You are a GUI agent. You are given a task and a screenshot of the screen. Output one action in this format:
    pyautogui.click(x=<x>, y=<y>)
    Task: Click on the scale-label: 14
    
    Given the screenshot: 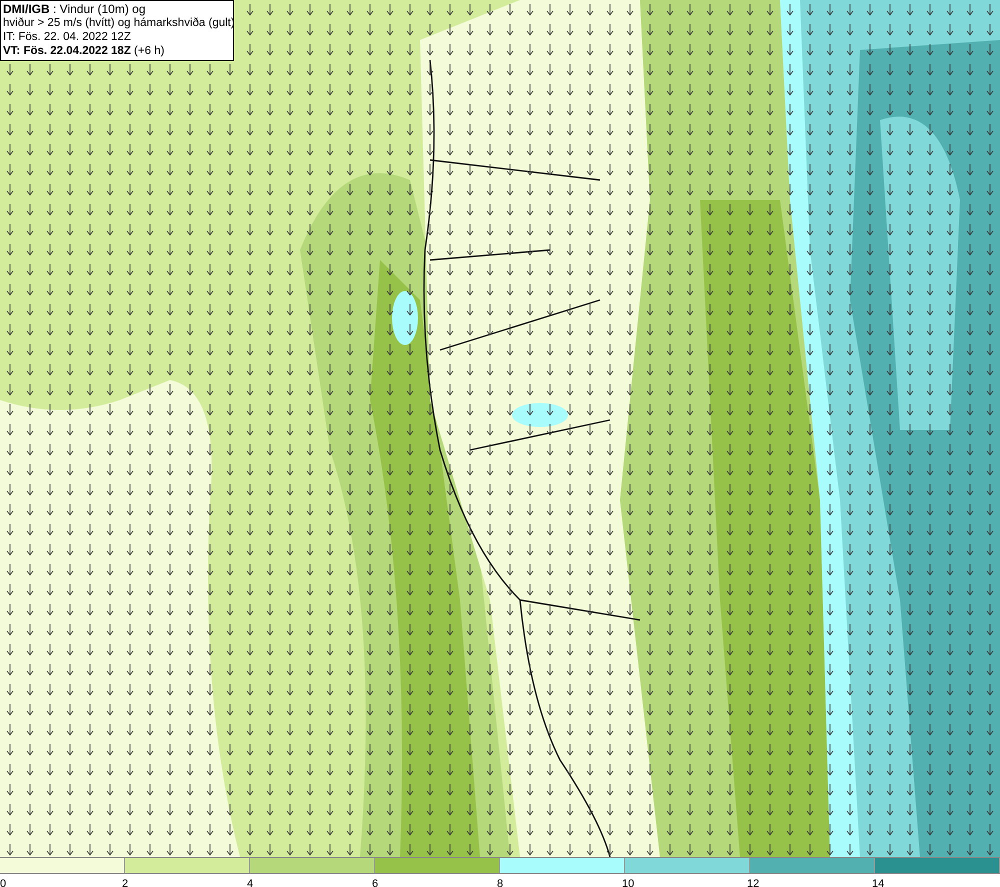 What is the action you would take?
    pyautogui.click(x=878, y=882)
    